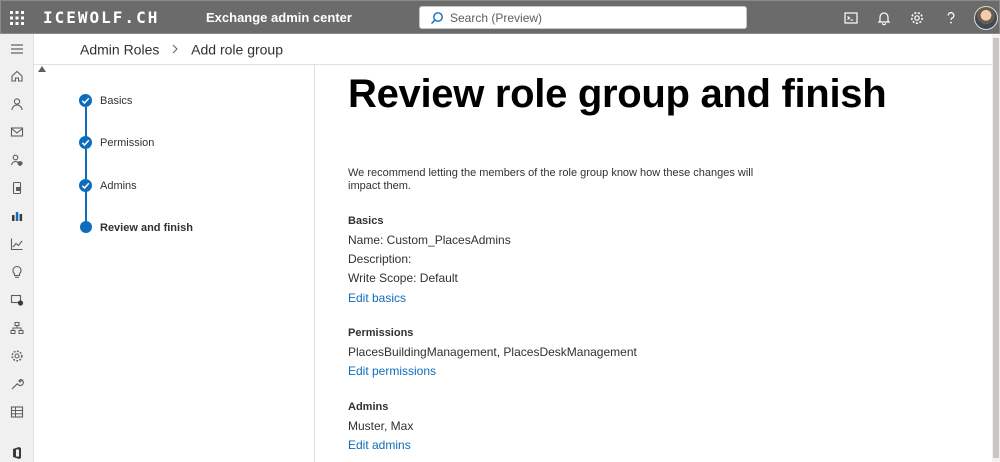  Describe the element at coordinates (127, 143) in the screenshot. I see `step-label-permission: Permission` at that location.